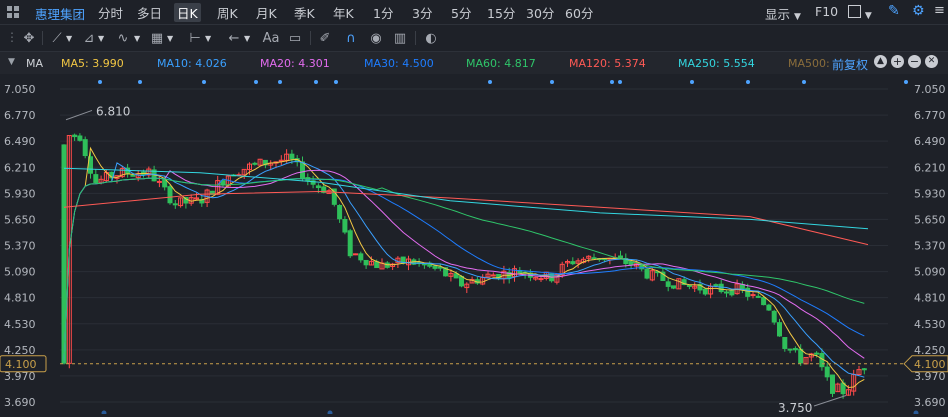  I want to click on y-tick-label-left: 6.210, so click(20, 167).